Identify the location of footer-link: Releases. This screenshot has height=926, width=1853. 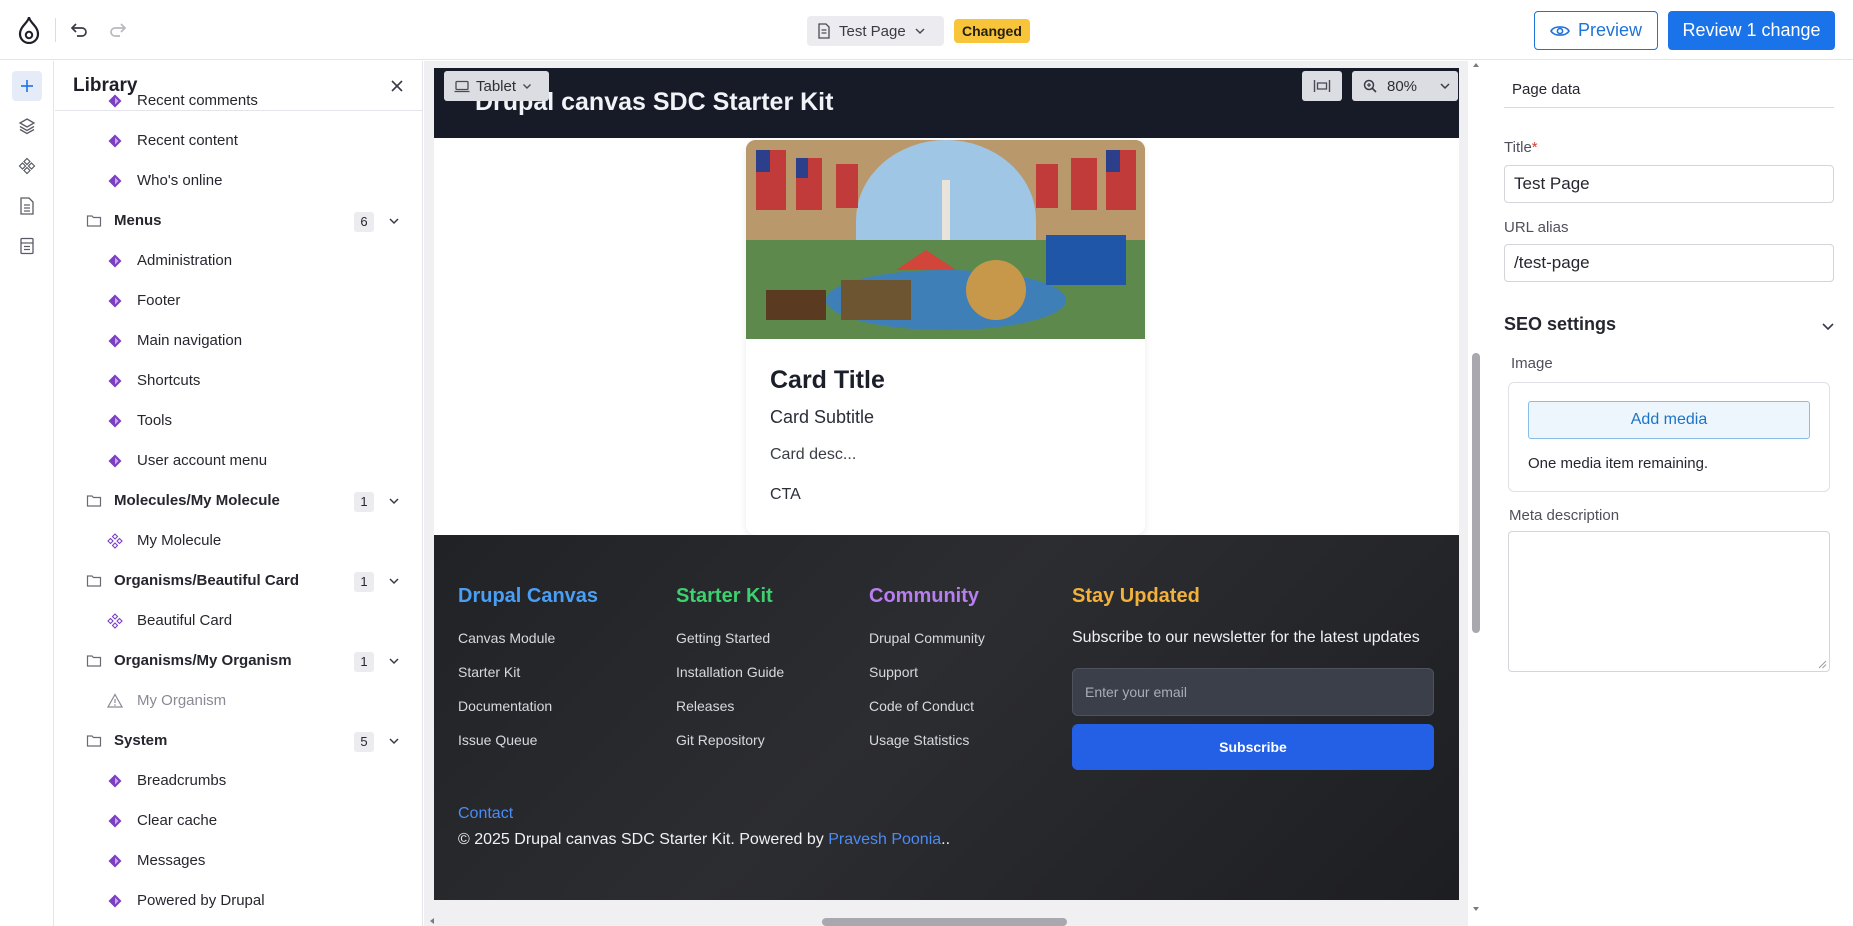
(705, 706).